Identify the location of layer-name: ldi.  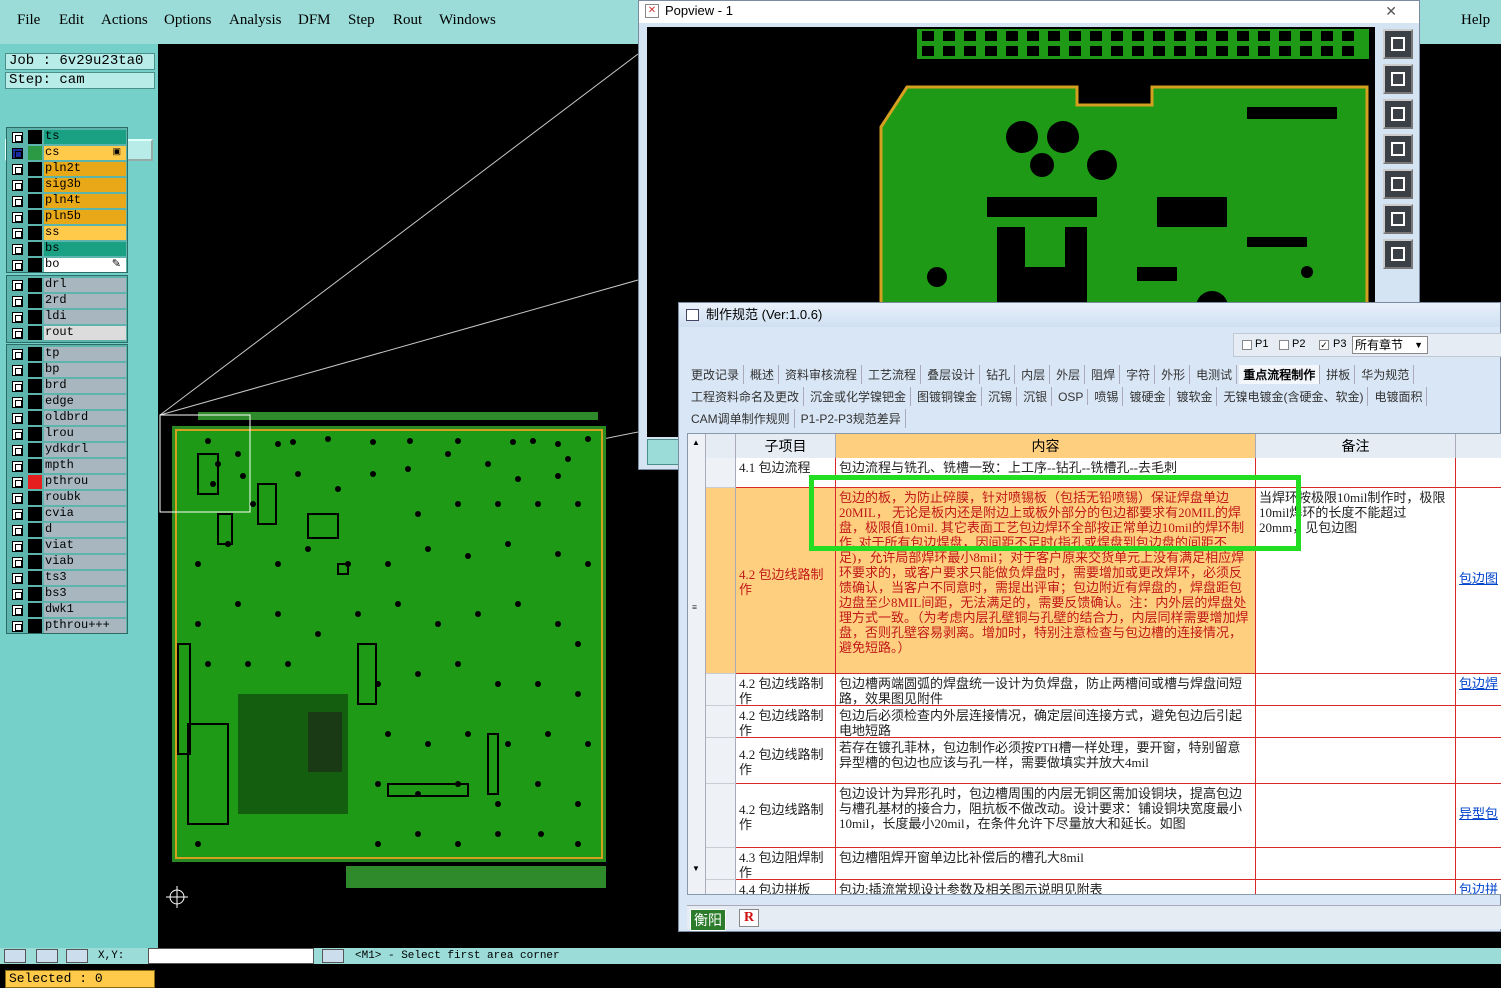
(85, 317).